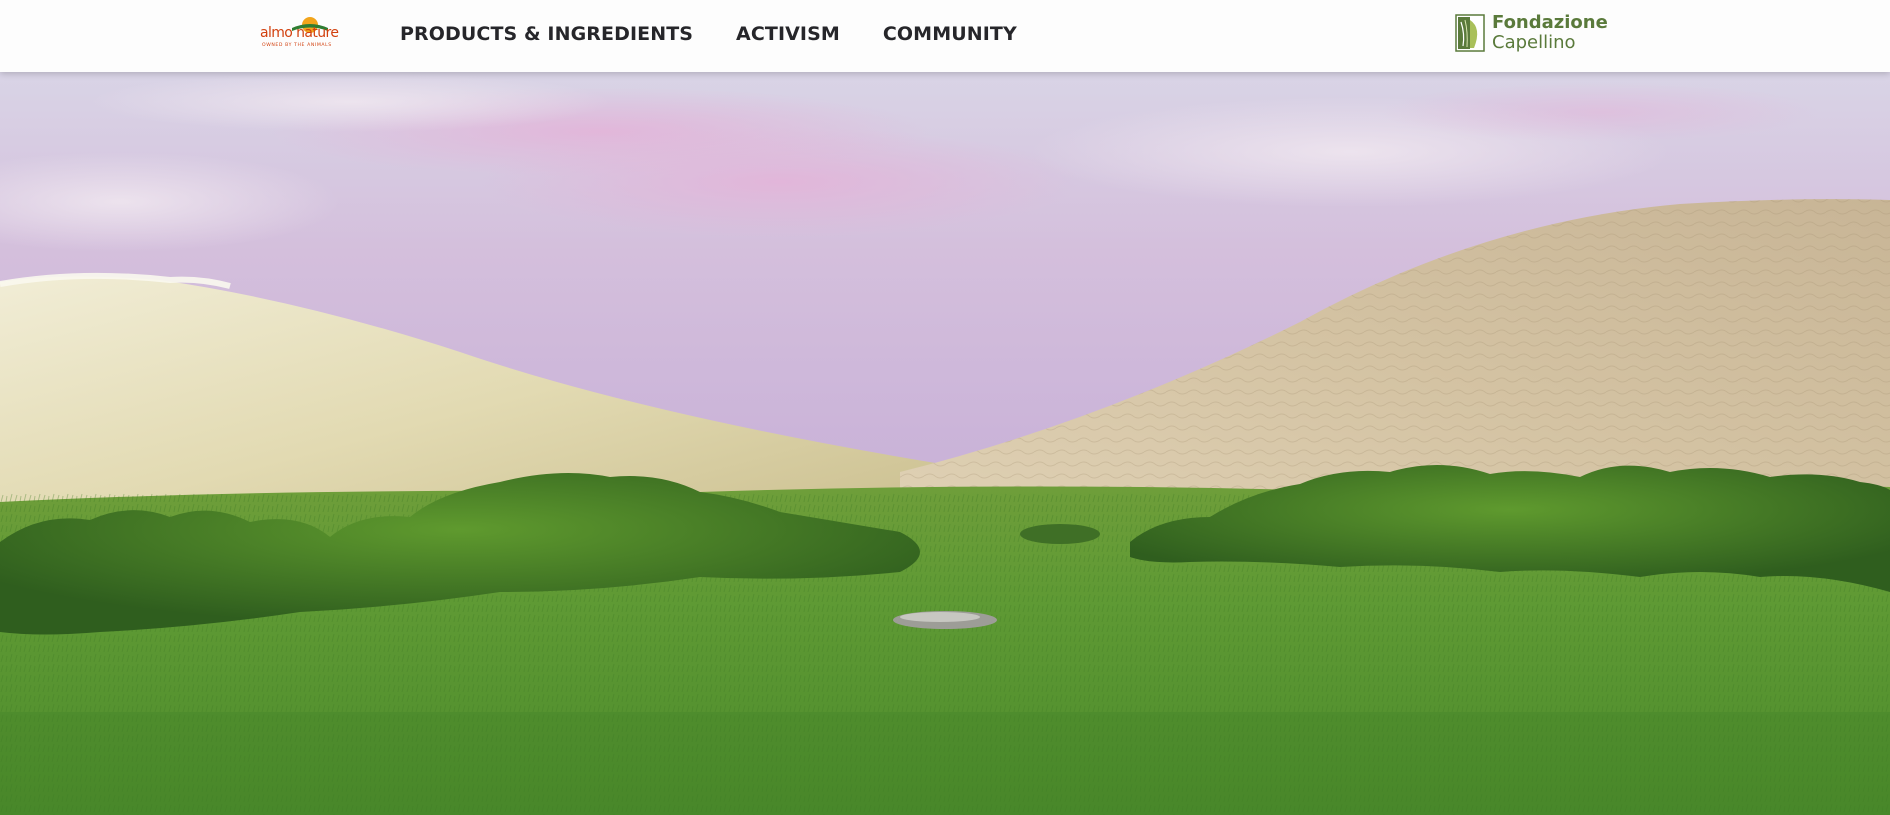  What do you see at coordinates (1470, 33) in the screenshot?
I see `foundation-emblem-icon` at bounding box center [1470, 33].